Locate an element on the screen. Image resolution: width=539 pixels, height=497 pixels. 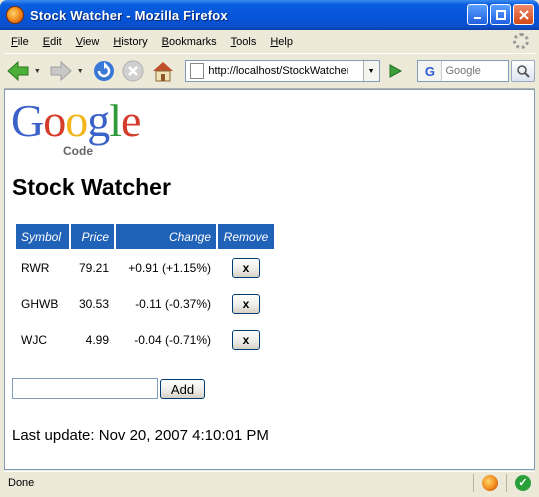
page-icon is located at coordinates (197, 71).